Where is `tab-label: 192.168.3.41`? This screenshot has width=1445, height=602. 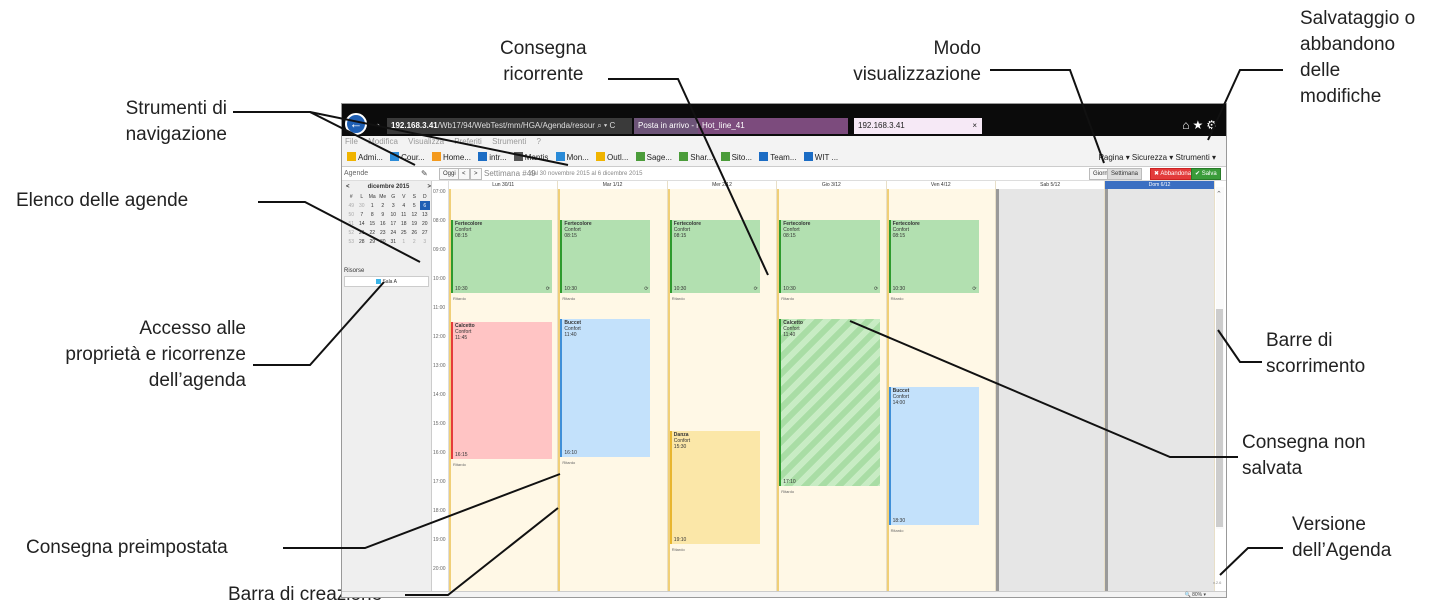 tab-label: 192.168.3.41 is located at coordinates (881, 125).